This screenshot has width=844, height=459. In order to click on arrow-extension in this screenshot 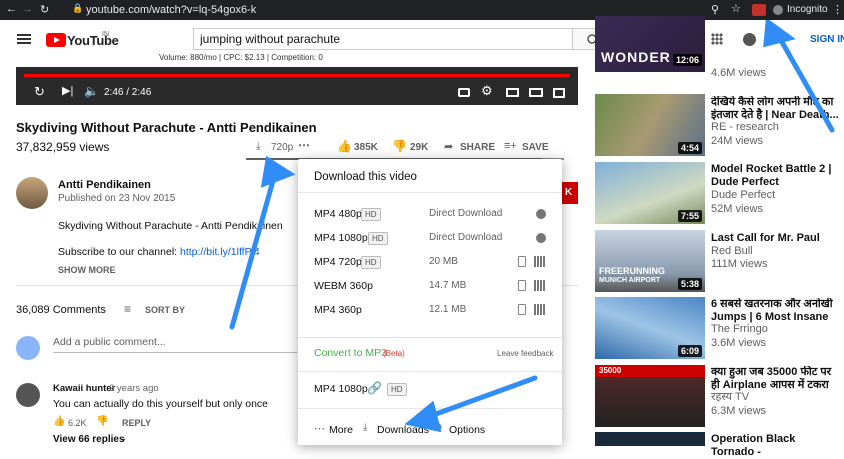, I will do `click(805, 82)`.